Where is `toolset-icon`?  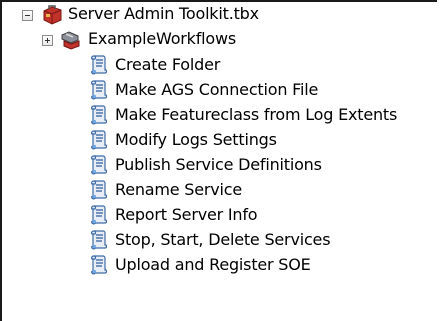
toolset-icon is located at coordinates (71, 40).